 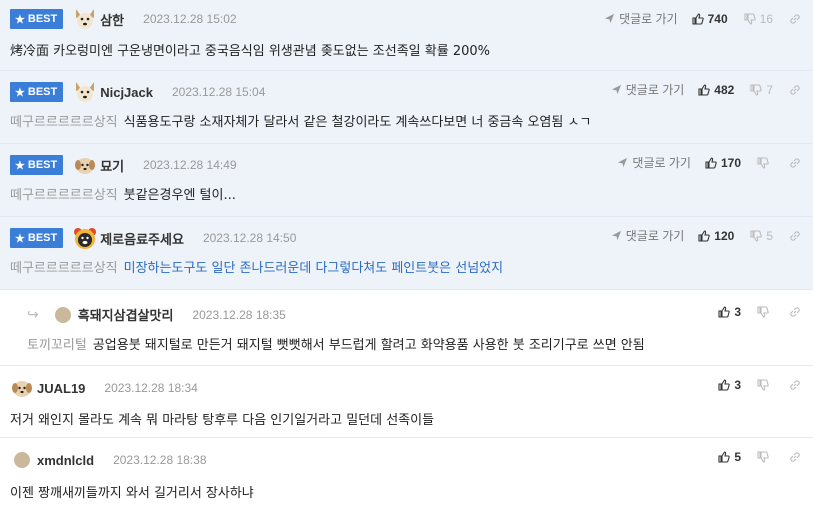 What do you see at coordinates (724, 235) in the screenshot?
I see `upvote-count: 120` at bounding box center [724, 235].